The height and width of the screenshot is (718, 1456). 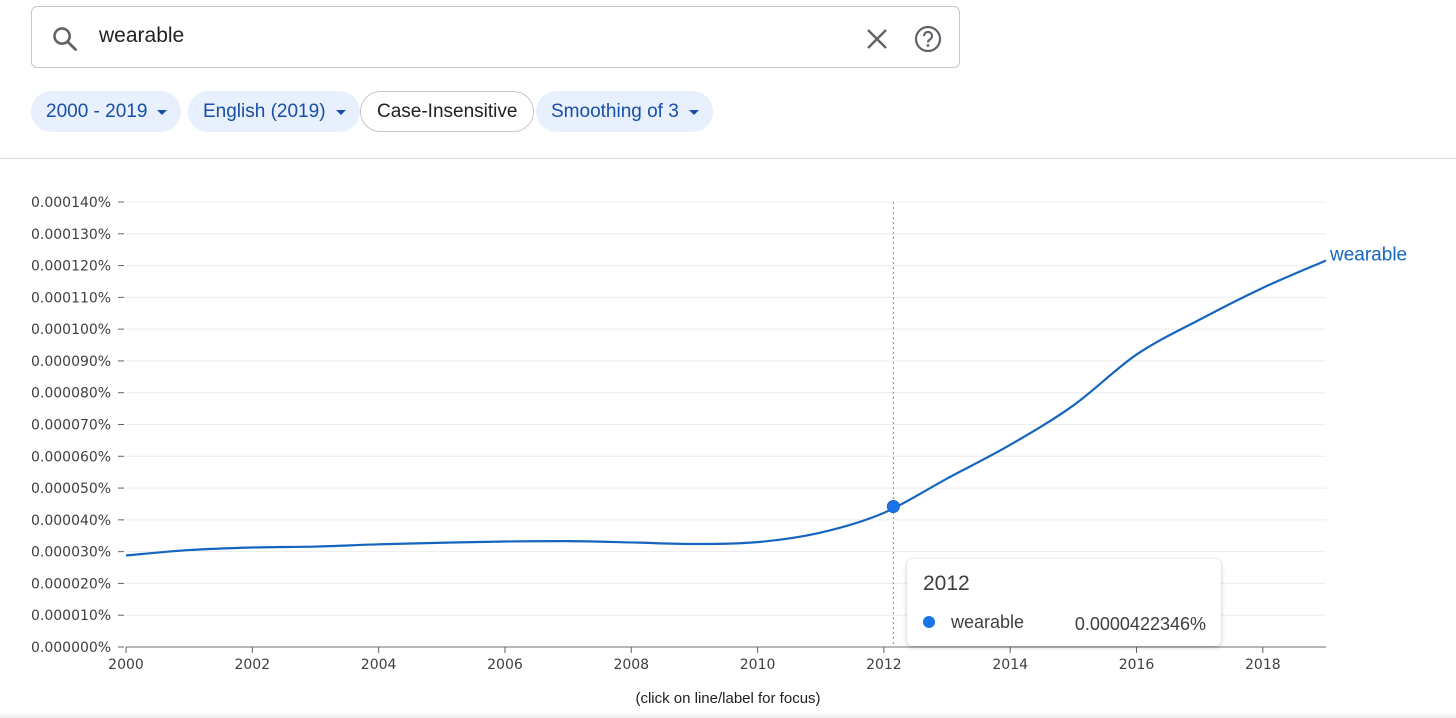 What do you see at coordinates (1263, 665) in the screenshot?
I see `x-tick-label: 2018` at bounding box center [1263, 665].